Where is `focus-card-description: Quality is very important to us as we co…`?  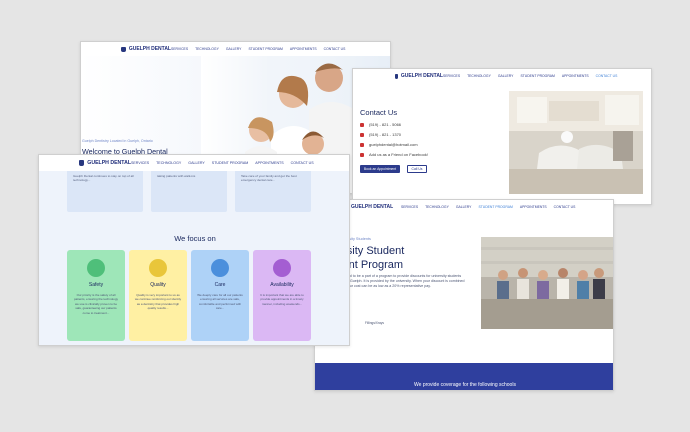
focus-card-description: Quality is very important to us as we co… is located at coordinates (158, 302).